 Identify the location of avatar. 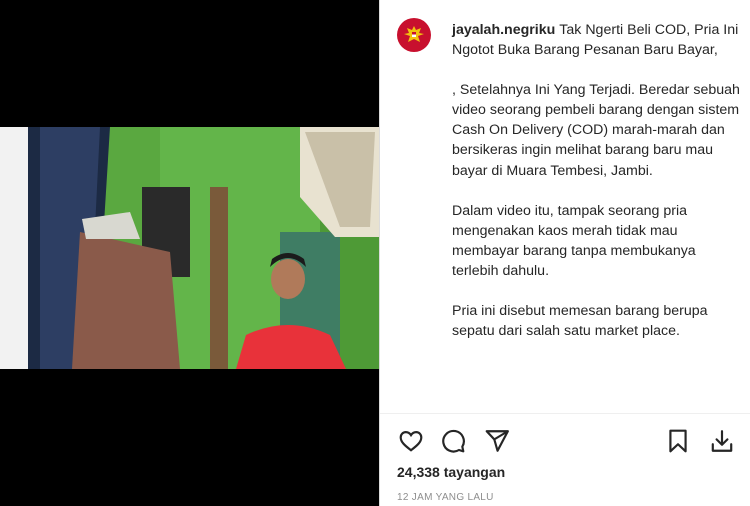
(414, 35).